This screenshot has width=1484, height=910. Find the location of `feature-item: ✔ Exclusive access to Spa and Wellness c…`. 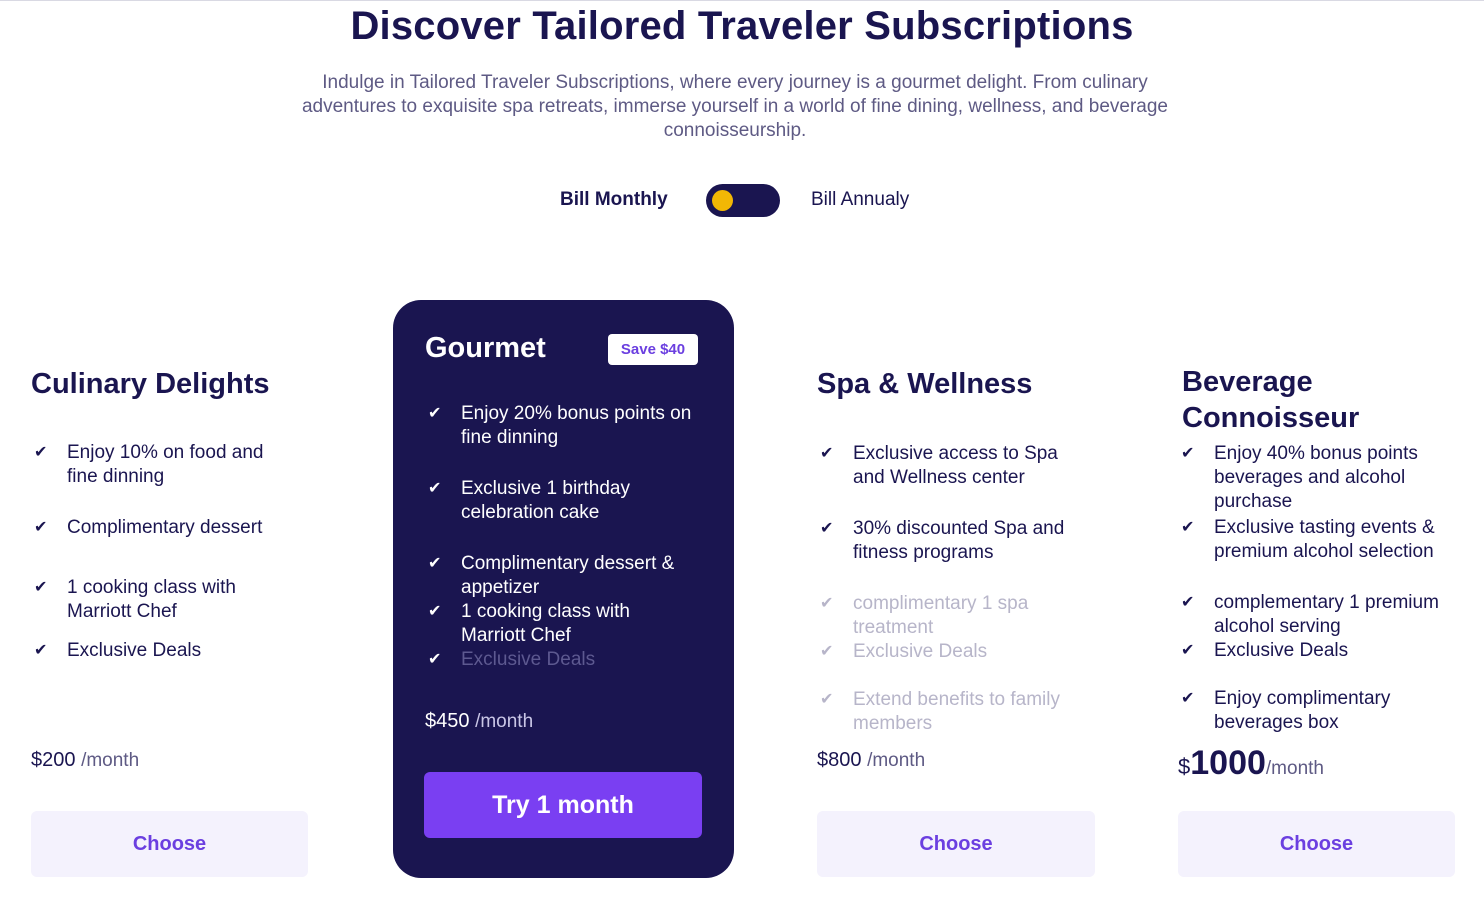

feature-item: ✔ Exclusive access to Spa and Wellness c… is located at coordinates (952, 466).